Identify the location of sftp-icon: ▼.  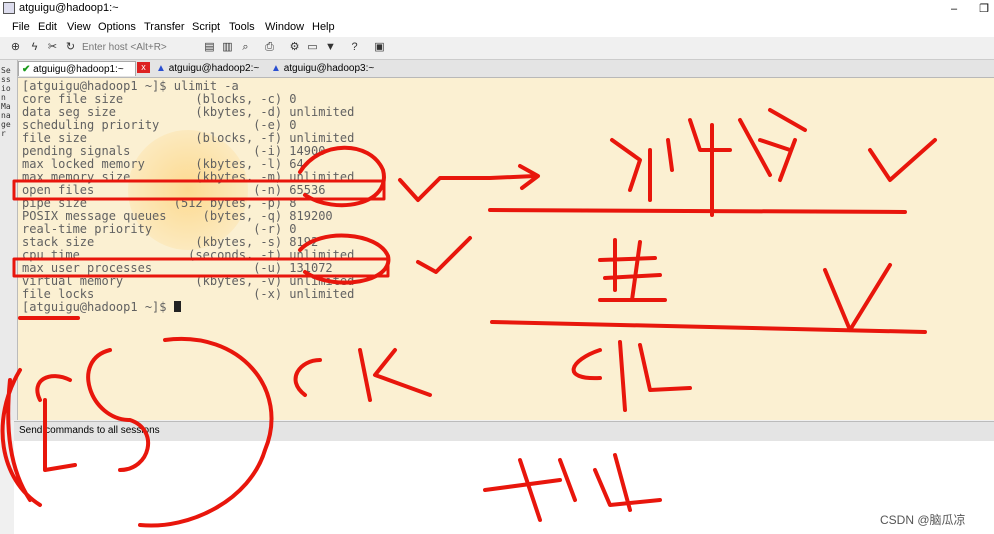
(330, 47).